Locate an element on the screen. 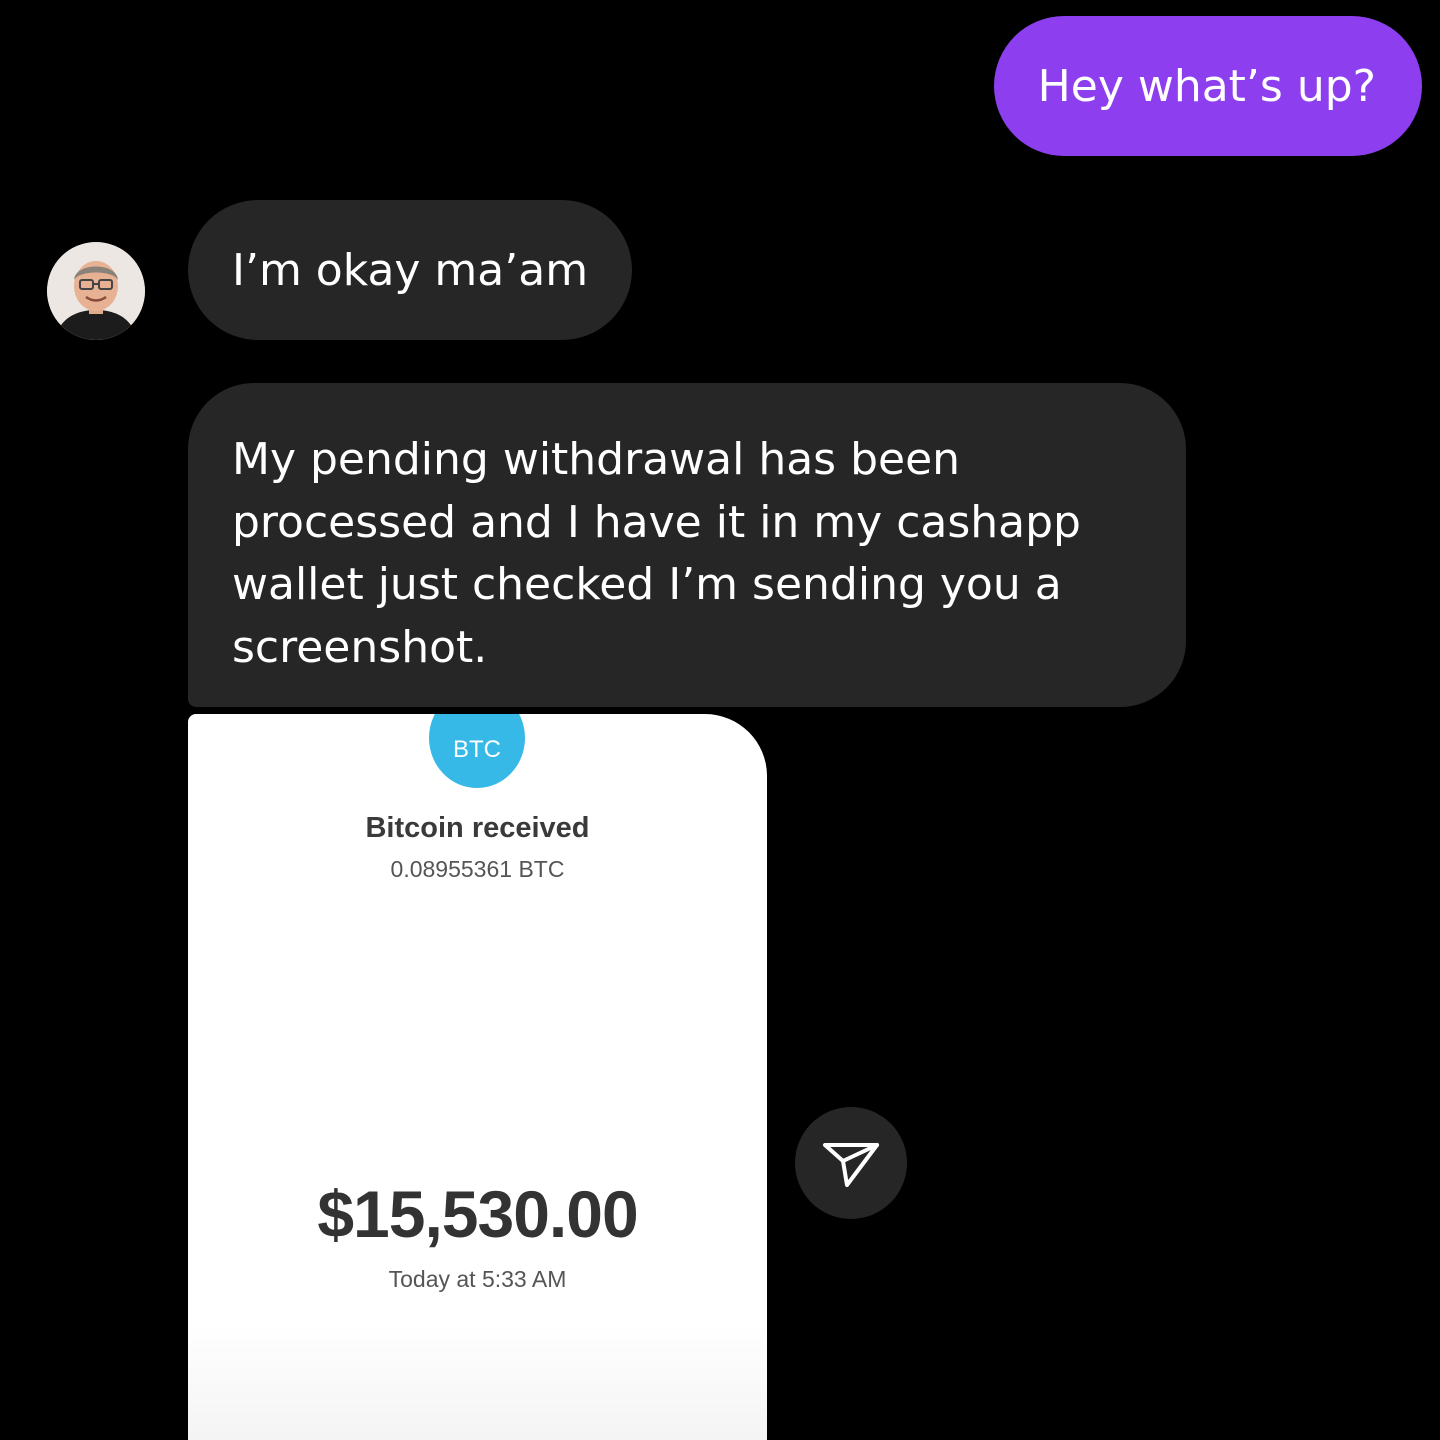 Image resolution: width=1440 pixels, height=1440 pixels. btc-badge-label: BTC is located at coordinates (477, 749).